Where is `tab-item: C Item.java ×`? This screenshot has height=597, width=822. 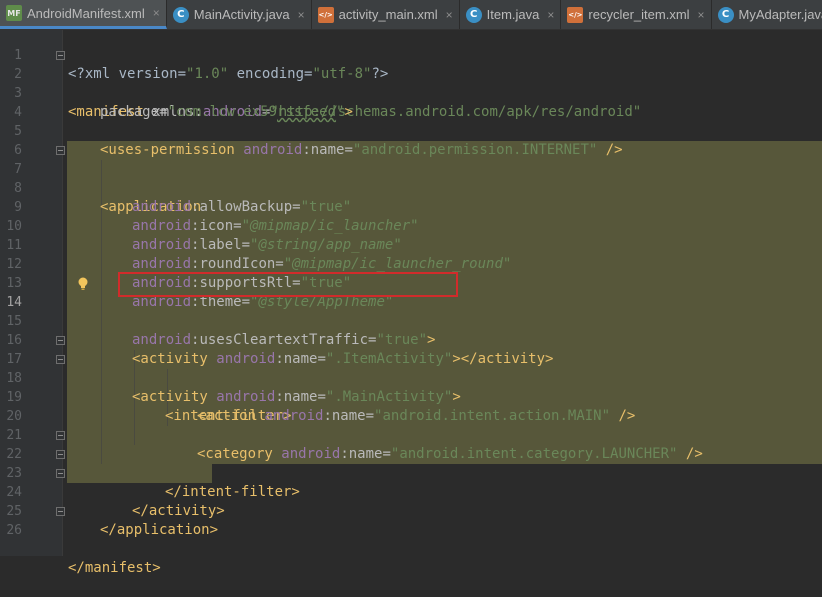 tab-item: C Item.java × is located at coordinates (511, 14).